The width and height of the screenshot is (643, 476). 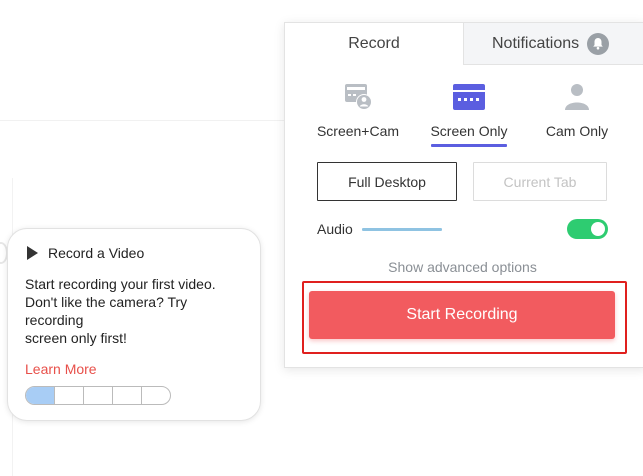 I want to click on onboarding-progress, so click(x=98, y=395).